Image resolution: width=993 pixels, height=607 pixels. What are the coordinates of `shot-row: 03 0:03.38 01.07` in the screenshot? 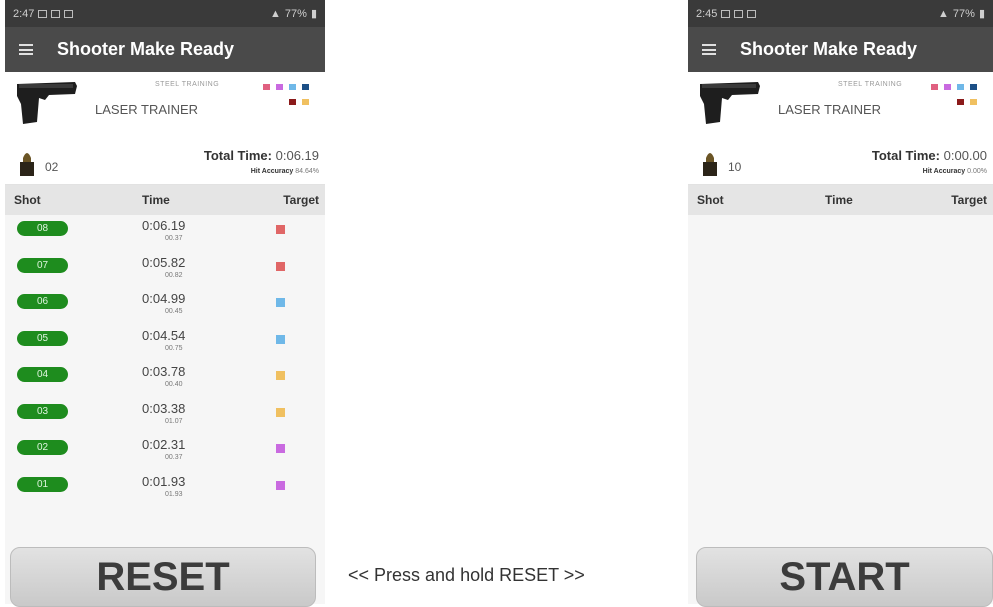 It's located at (165, 416).